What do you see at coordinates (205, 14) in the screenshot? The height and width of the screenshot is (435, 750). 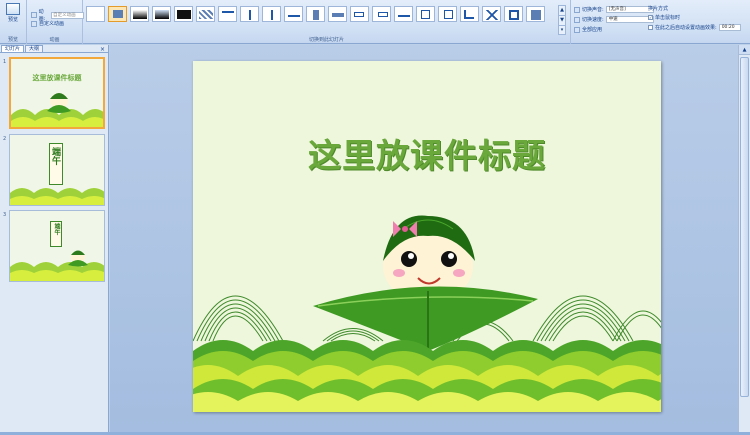 I see `transition-dissolve` at bounding box center [205, 14].